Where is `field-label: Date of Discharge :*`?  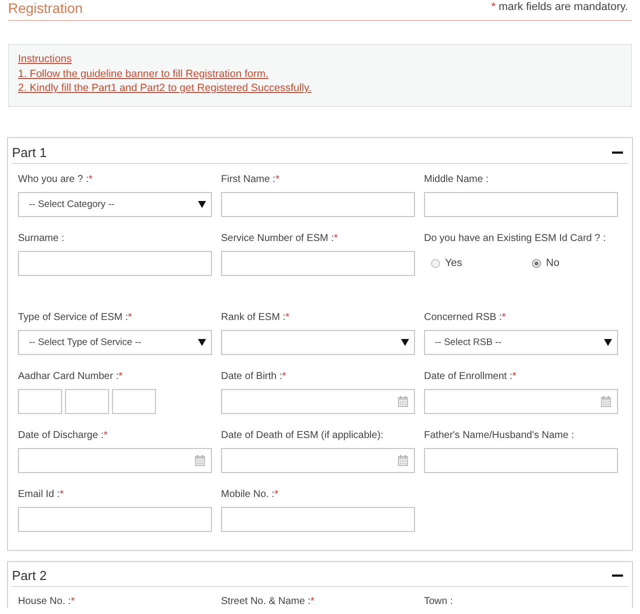 field-label: Date of Discharge :* is located at coordinates (63, 435).